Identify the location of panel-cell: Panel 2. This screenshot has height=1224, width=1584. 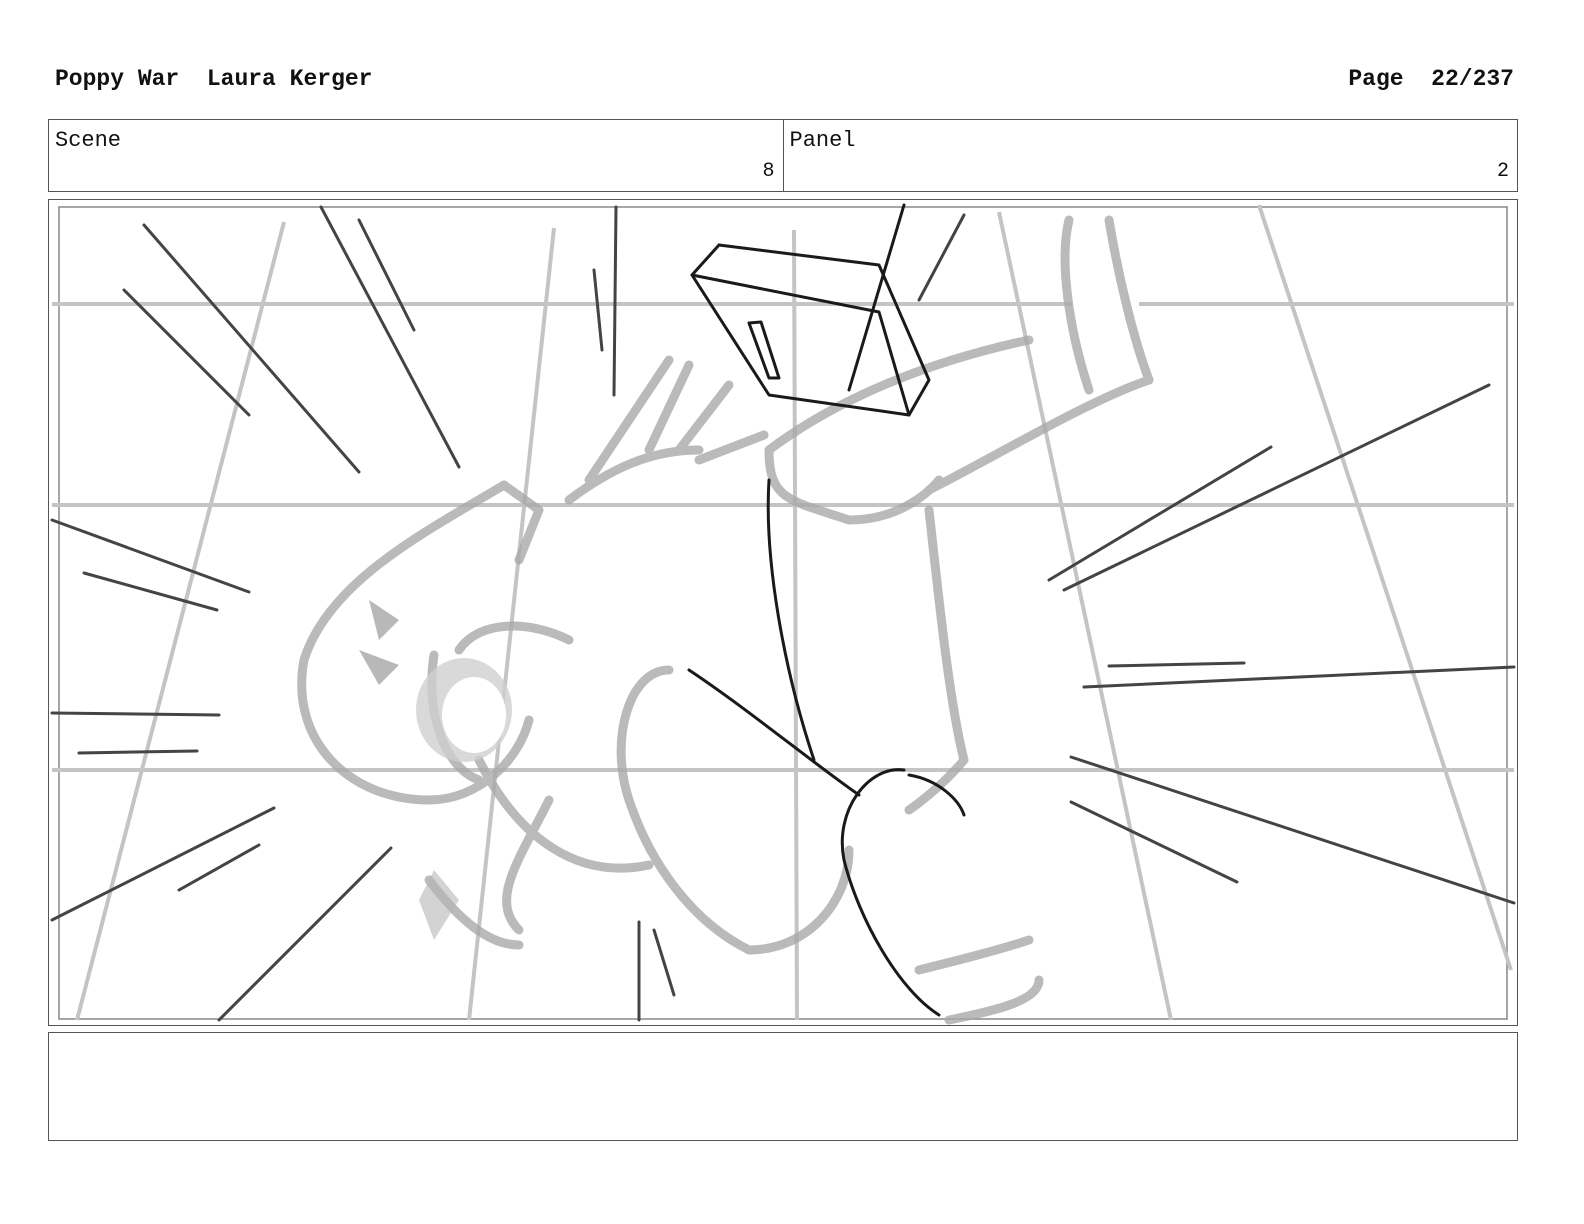
(1150, 155).